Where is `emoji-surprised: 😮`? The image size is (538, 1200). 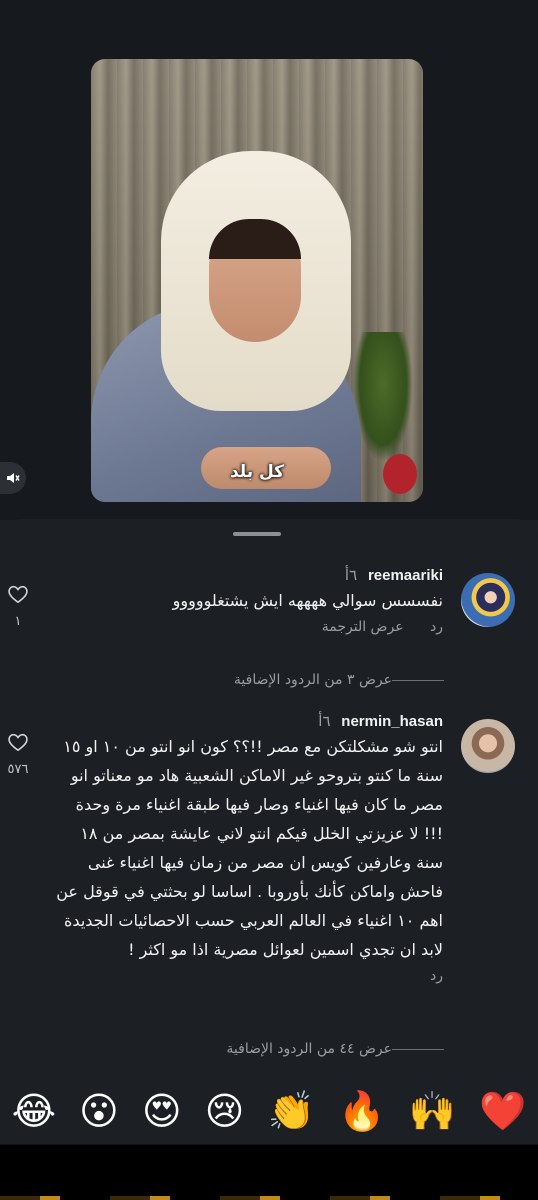 emoji-surprised: 😮 is located at coordinates (99, 1111).